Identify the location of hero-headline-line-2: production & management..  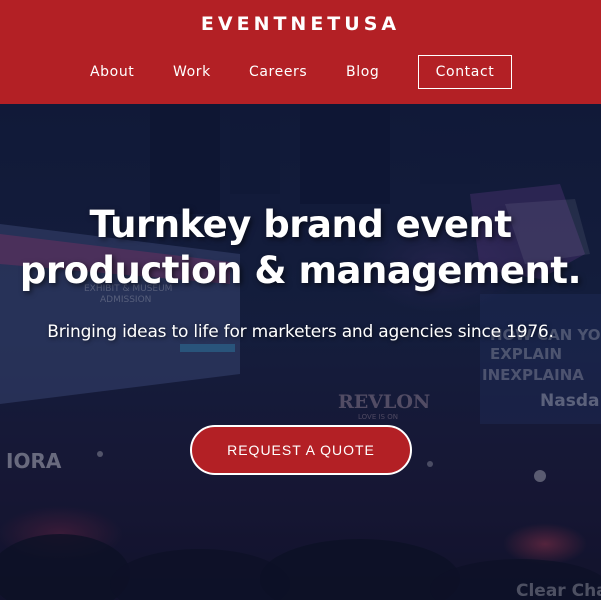
(300, 270).